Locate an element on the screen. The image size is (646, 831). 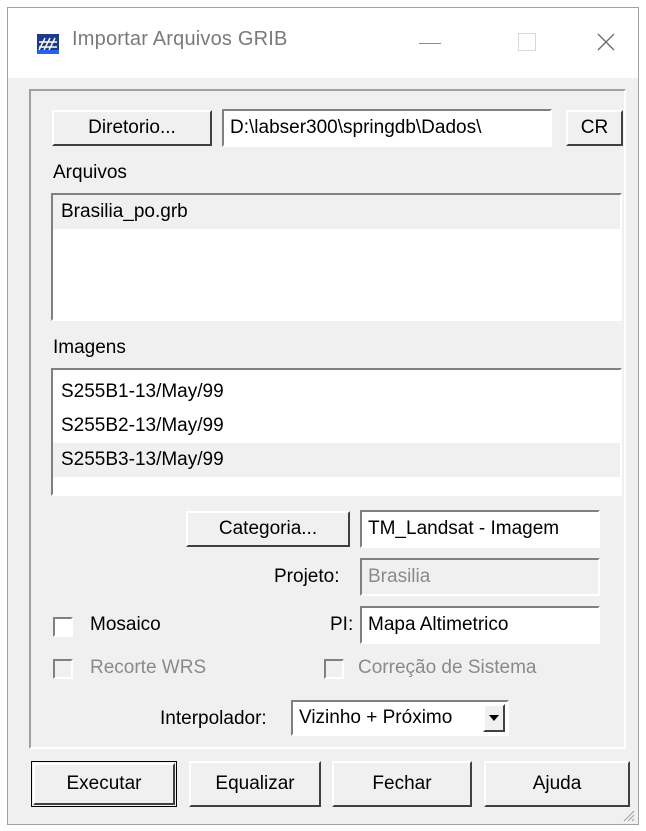
executar-button: Executar is located at coordinates (104, 784).